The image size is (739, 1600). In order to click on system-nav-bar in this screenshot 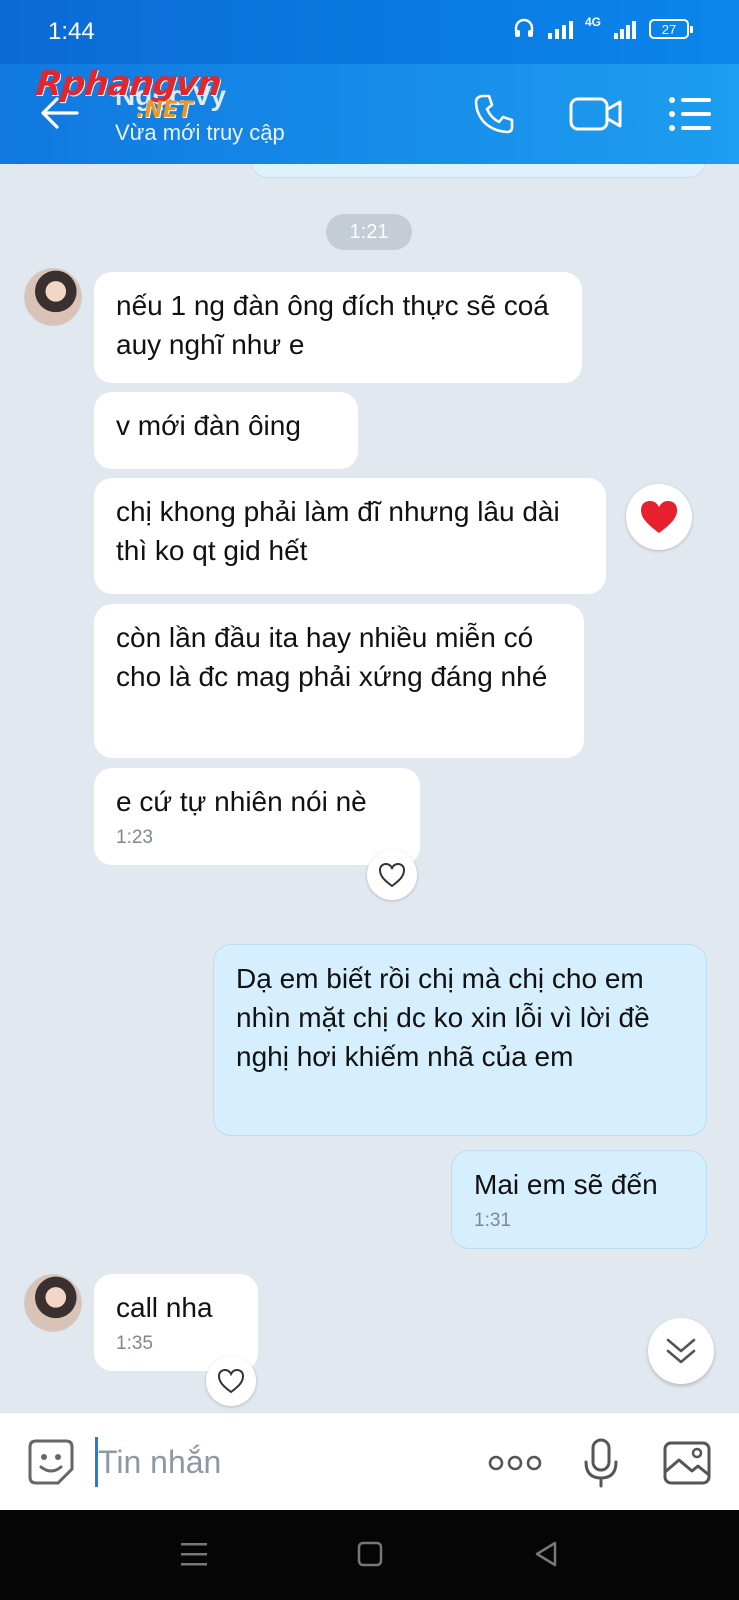, I will do `click(369, 1555)`.